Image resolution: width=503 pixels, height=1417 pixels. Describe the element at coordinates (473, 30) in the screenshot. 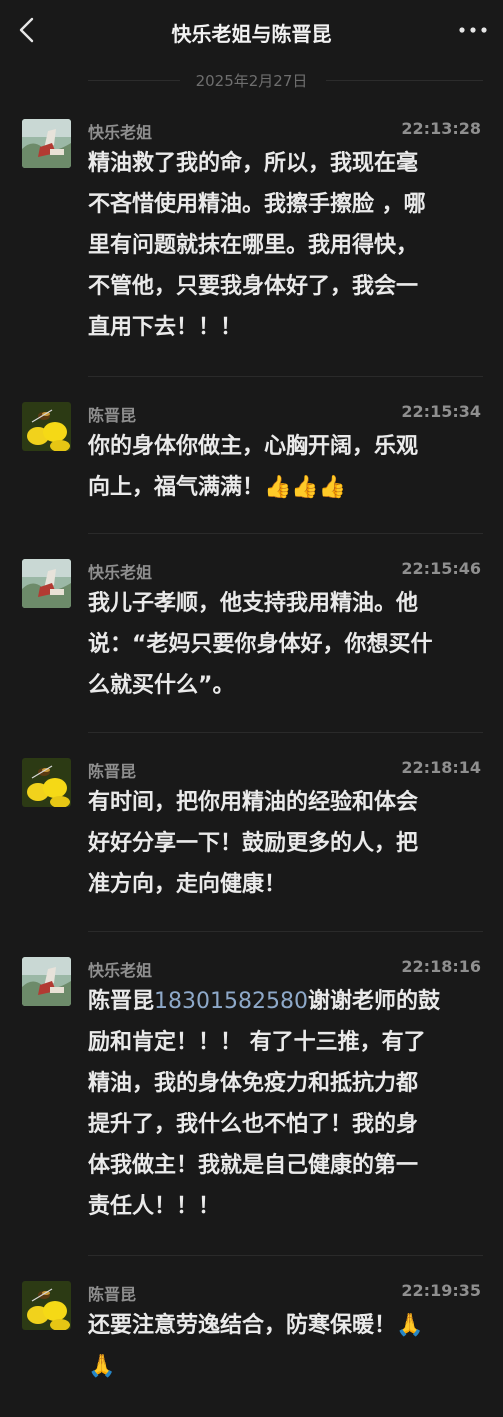

I see `more-options-icon` at that location.